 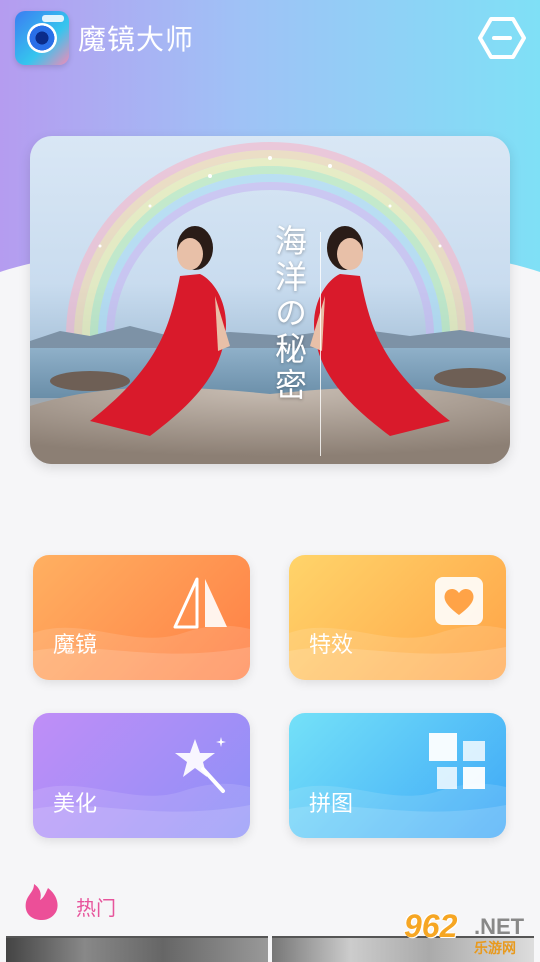 I want to click on effects-button: 特效, so click(x=397, y=617).